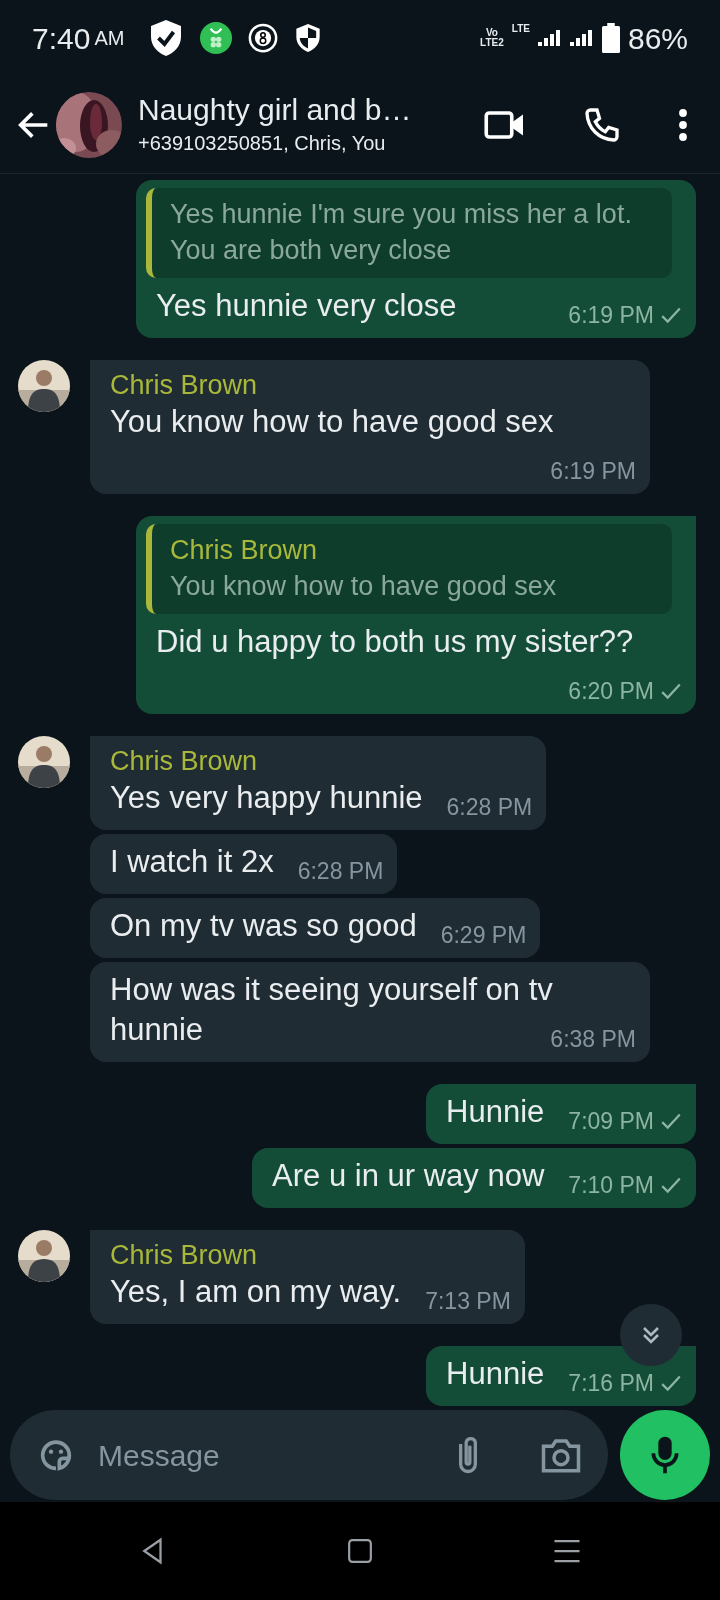  I want to click on message-bubble: I watch it 2x 6:28 PM, so click(244, 864).